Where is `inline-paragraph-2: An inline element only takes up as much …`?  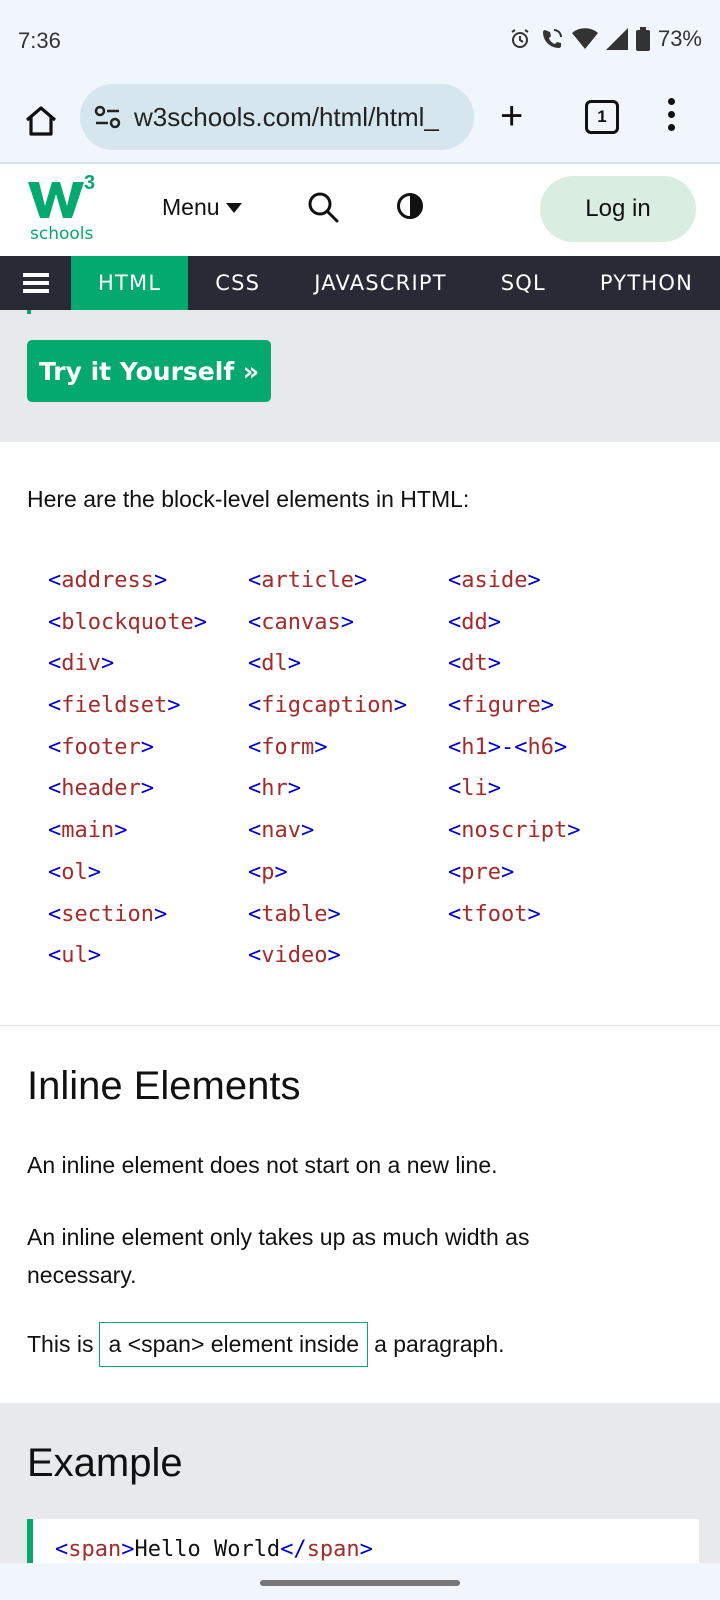
inline-paragraph-2: An inline element only takes up as much … is located at coordinates (278, 1256).